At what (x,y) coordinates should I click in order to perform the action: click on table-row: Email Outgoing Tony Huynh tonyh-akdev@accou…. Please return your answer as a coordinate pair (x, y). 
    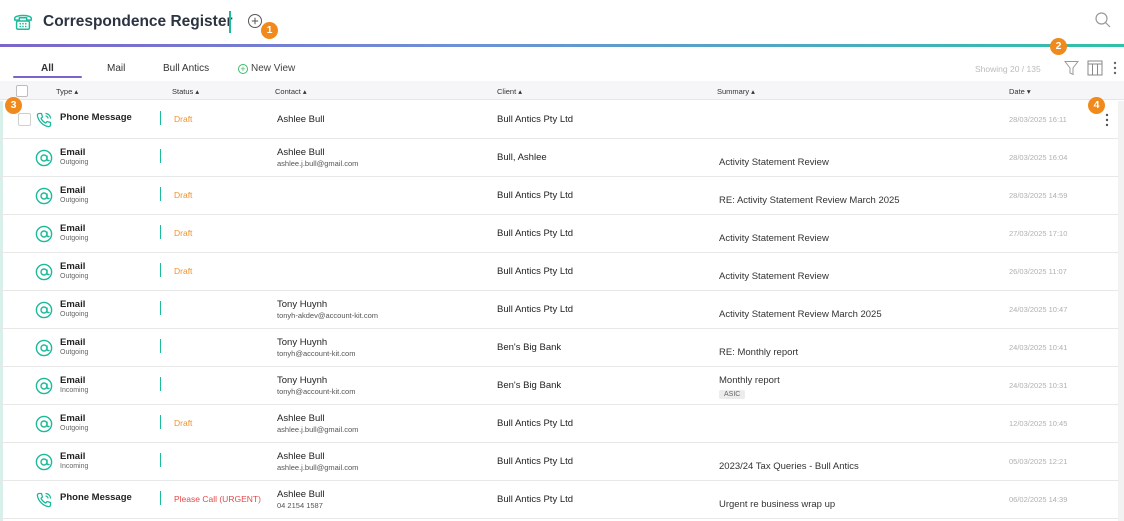
    Looking at the image, I should click on (559, 310).